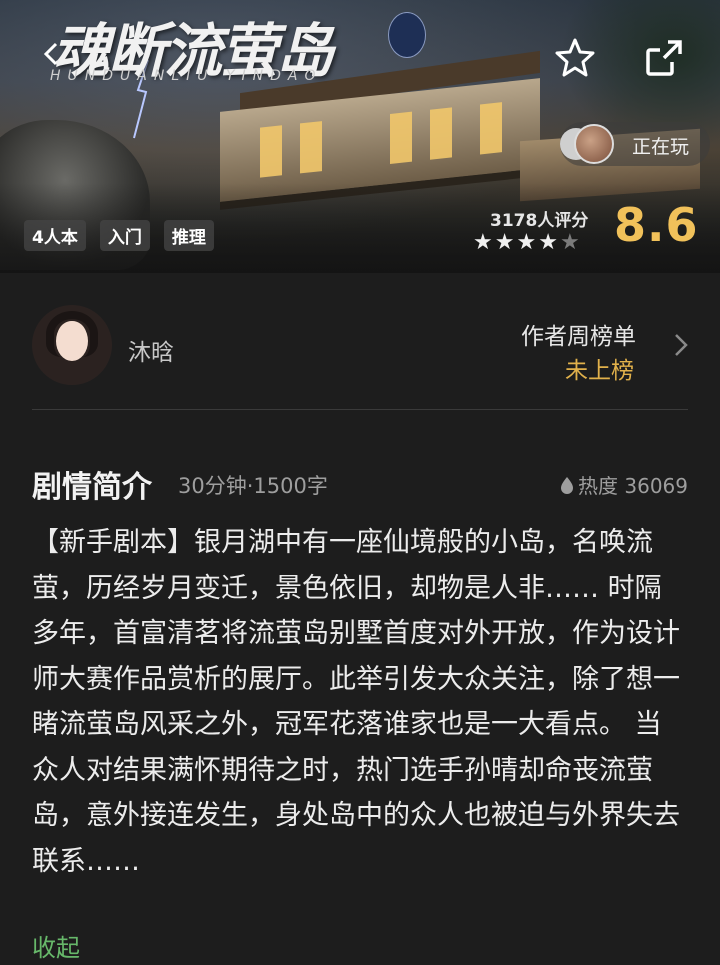  Describe the element at coordinates (188, 235) in the screenshot. I see `tag-genre: 推理` at that location.